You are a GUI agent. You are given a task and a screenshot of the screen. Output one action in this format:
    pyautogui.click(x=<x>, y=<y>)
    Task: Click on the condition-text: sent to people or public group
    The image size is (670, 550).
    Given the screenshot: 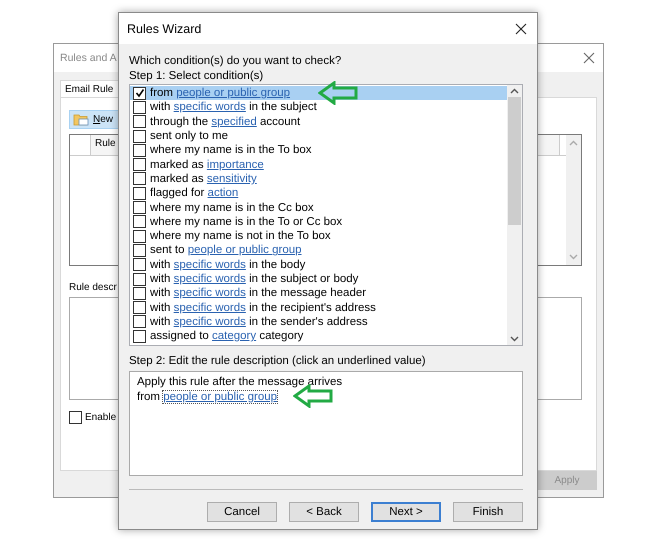 What is the action you would take?
    pyautogui.click(x=226, y=250)
    